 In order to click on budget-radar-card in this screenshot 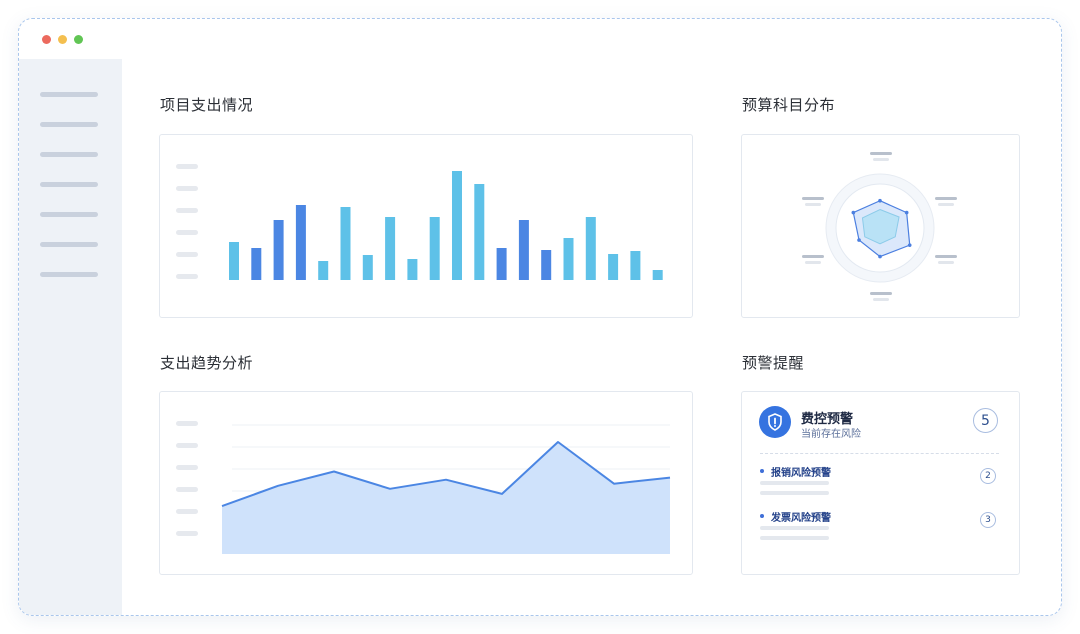, I will do `click(880, 226)`.